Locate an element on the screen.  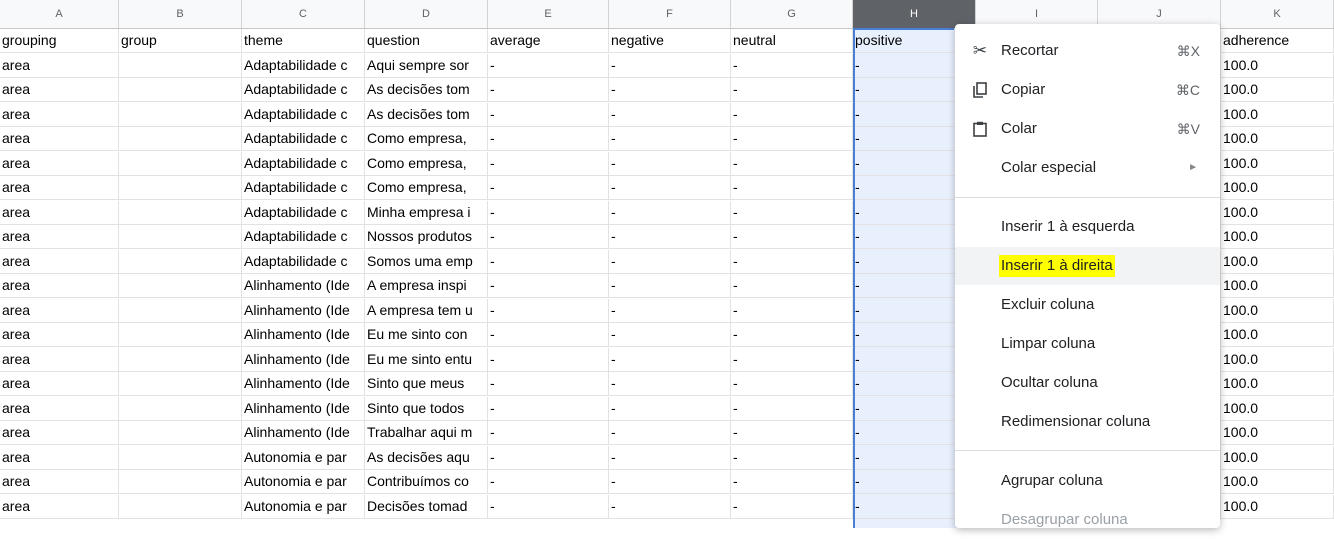
column-header-k: K is located at coordinates (1277, 14).